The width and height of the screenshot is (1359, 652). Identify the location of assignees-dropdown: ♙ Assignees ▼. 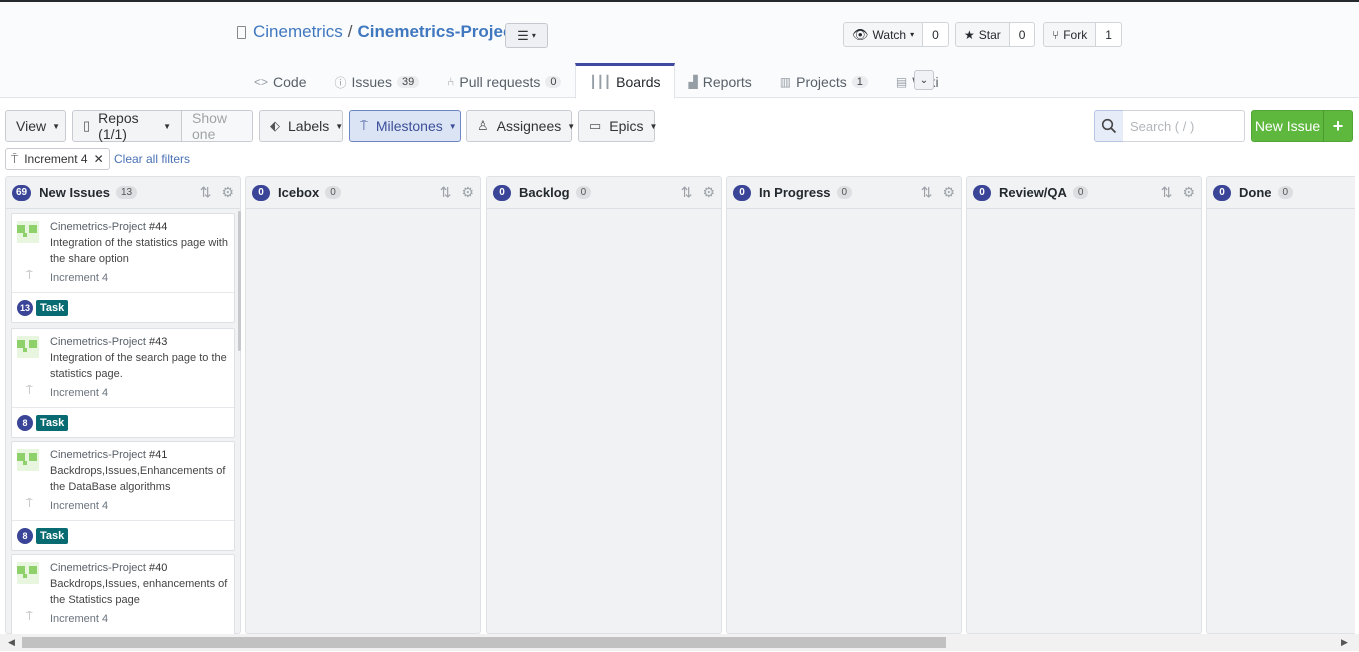
(520, 126).